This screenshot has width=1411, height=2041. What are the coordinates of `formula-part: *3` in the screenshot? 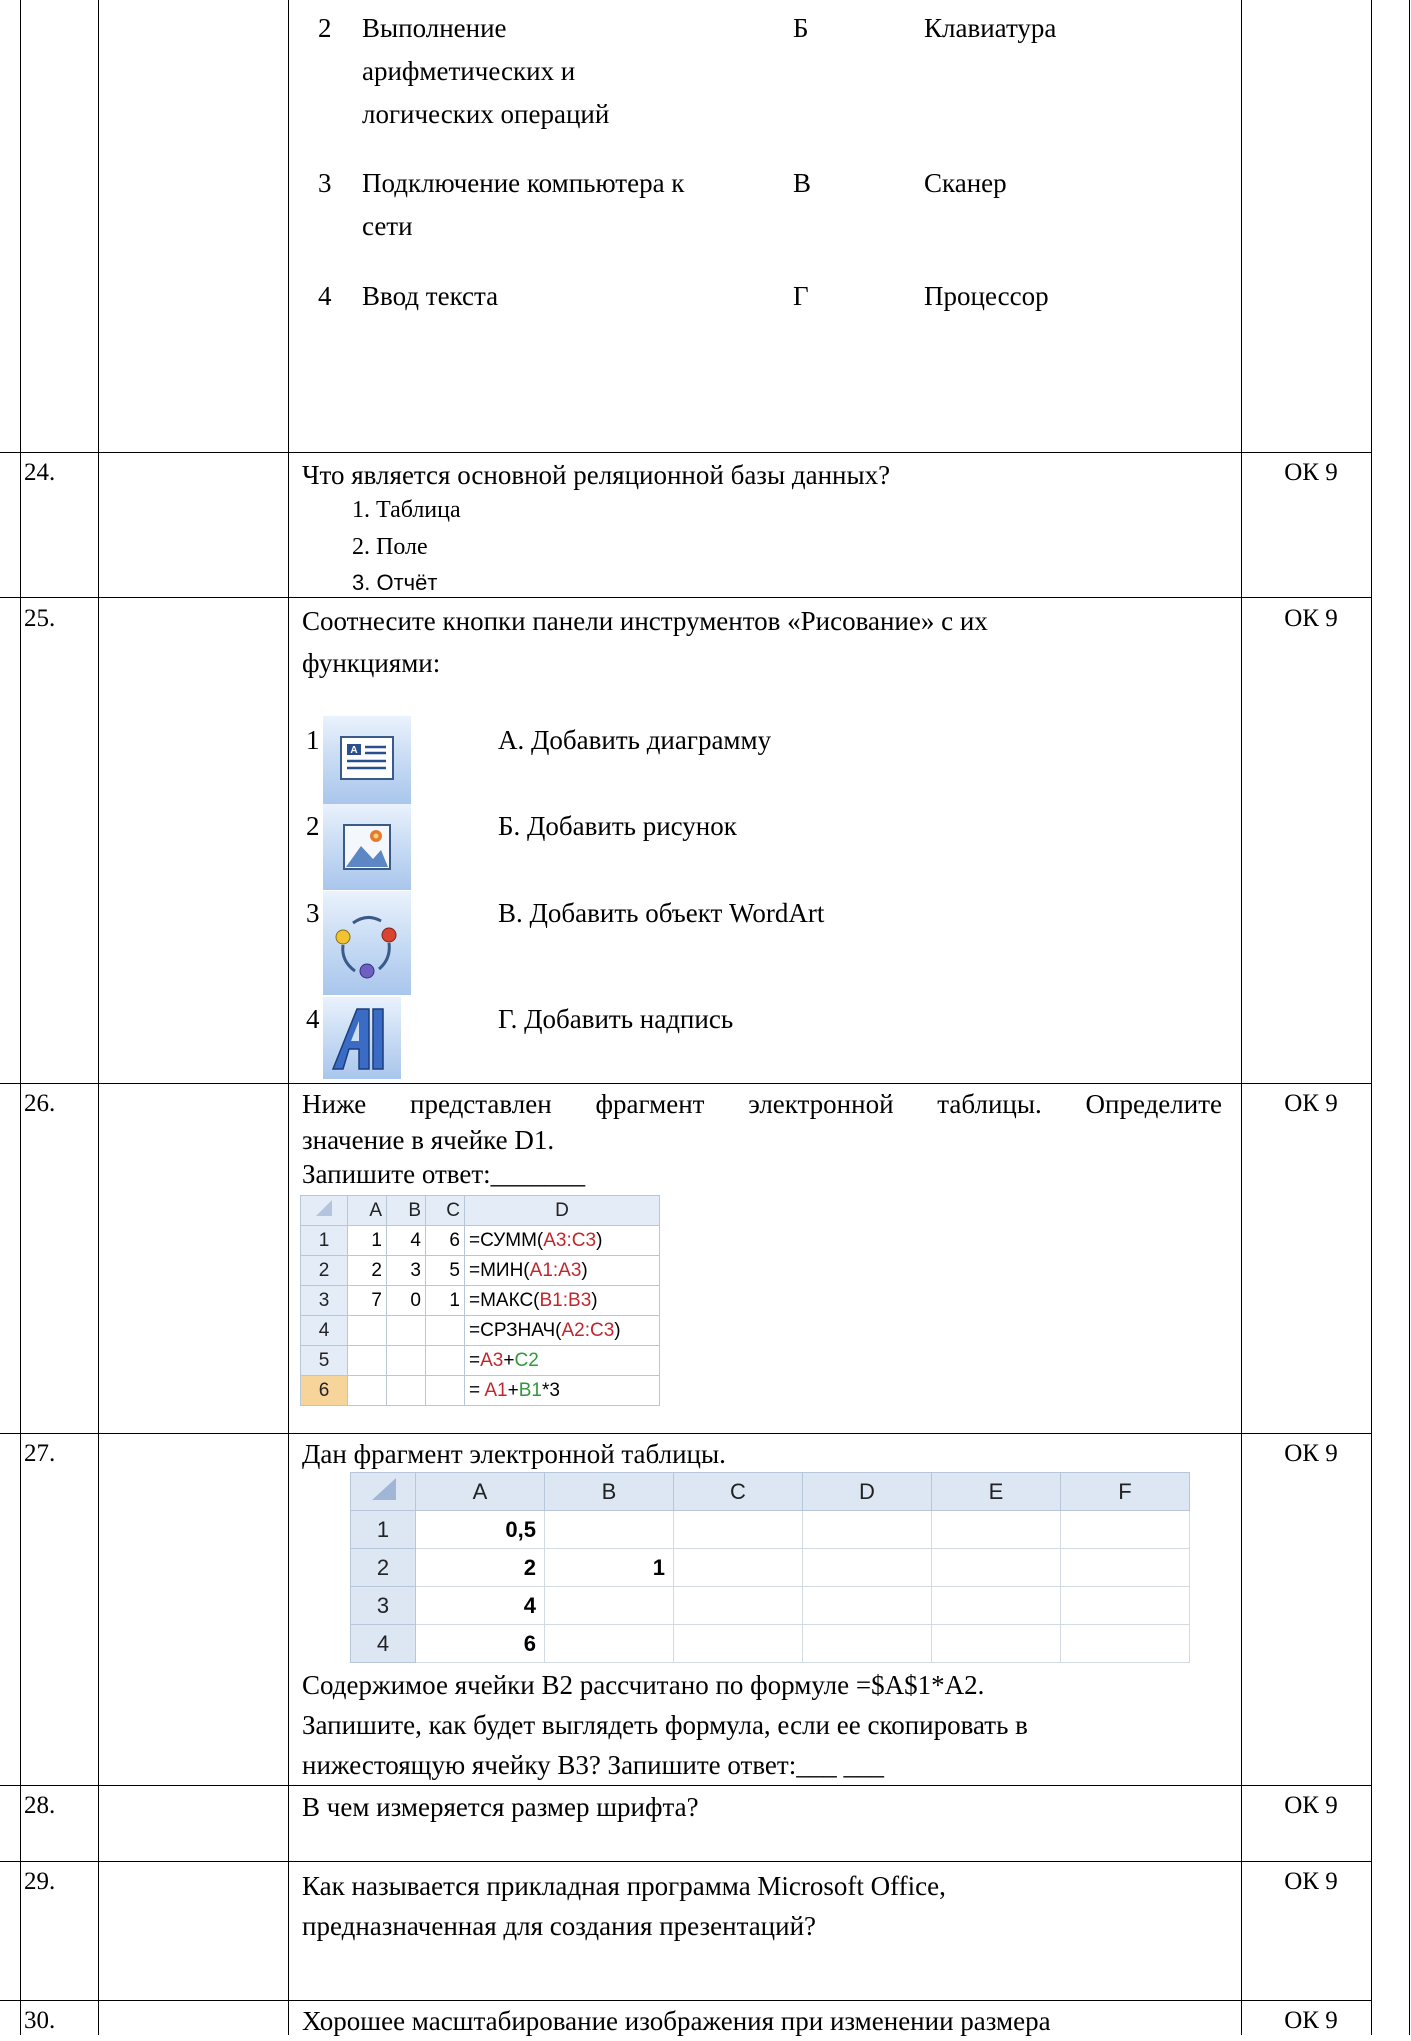 It's located at (550, 1390).